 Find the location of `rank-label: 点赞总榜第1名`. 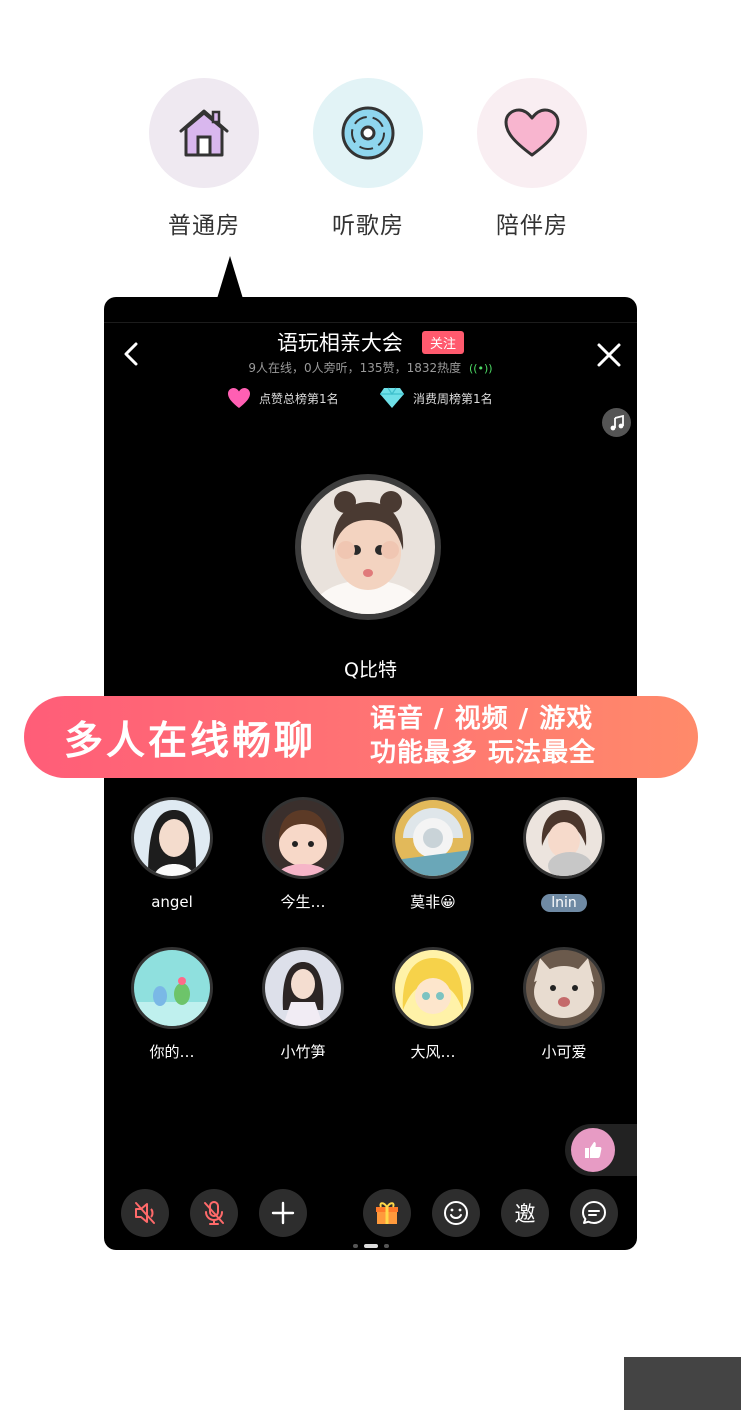

rank-label: 点赞总榜第1名 is located at coordinates (299, 398).